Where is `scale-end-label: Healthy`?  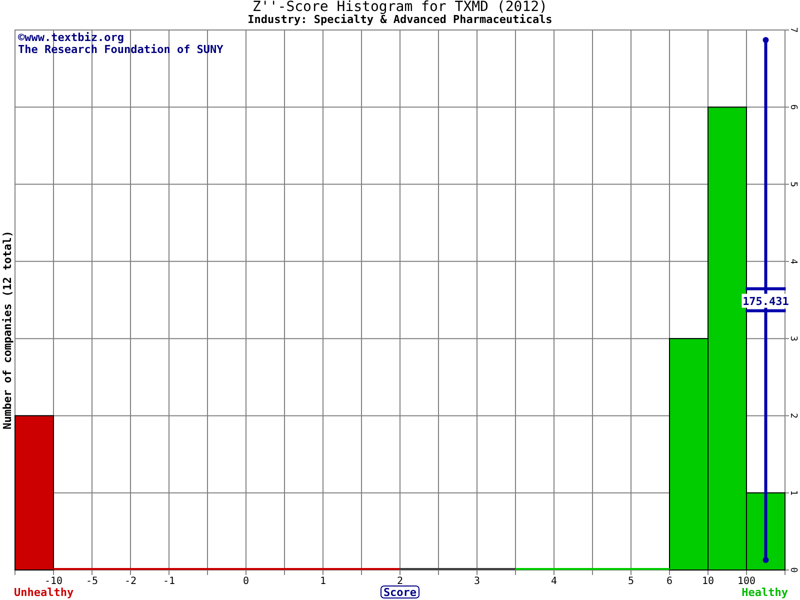 scale-end-label: Healthy is located at coordinates (765, 592).